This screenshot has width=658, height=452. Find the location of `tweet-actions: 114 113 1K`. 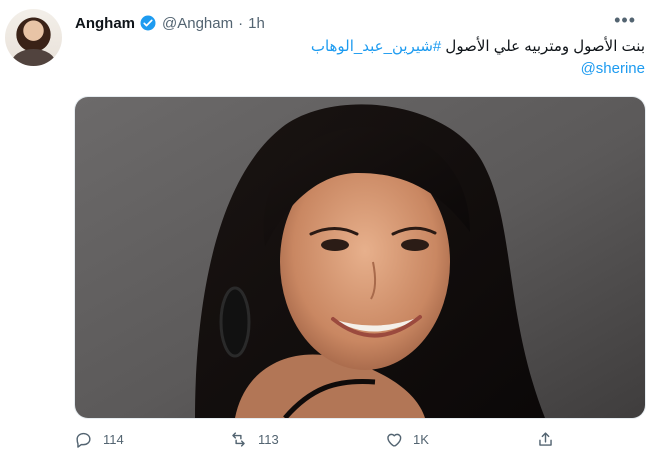

tweet-actions: 114 113 1K is located at coordinates (334, 441).